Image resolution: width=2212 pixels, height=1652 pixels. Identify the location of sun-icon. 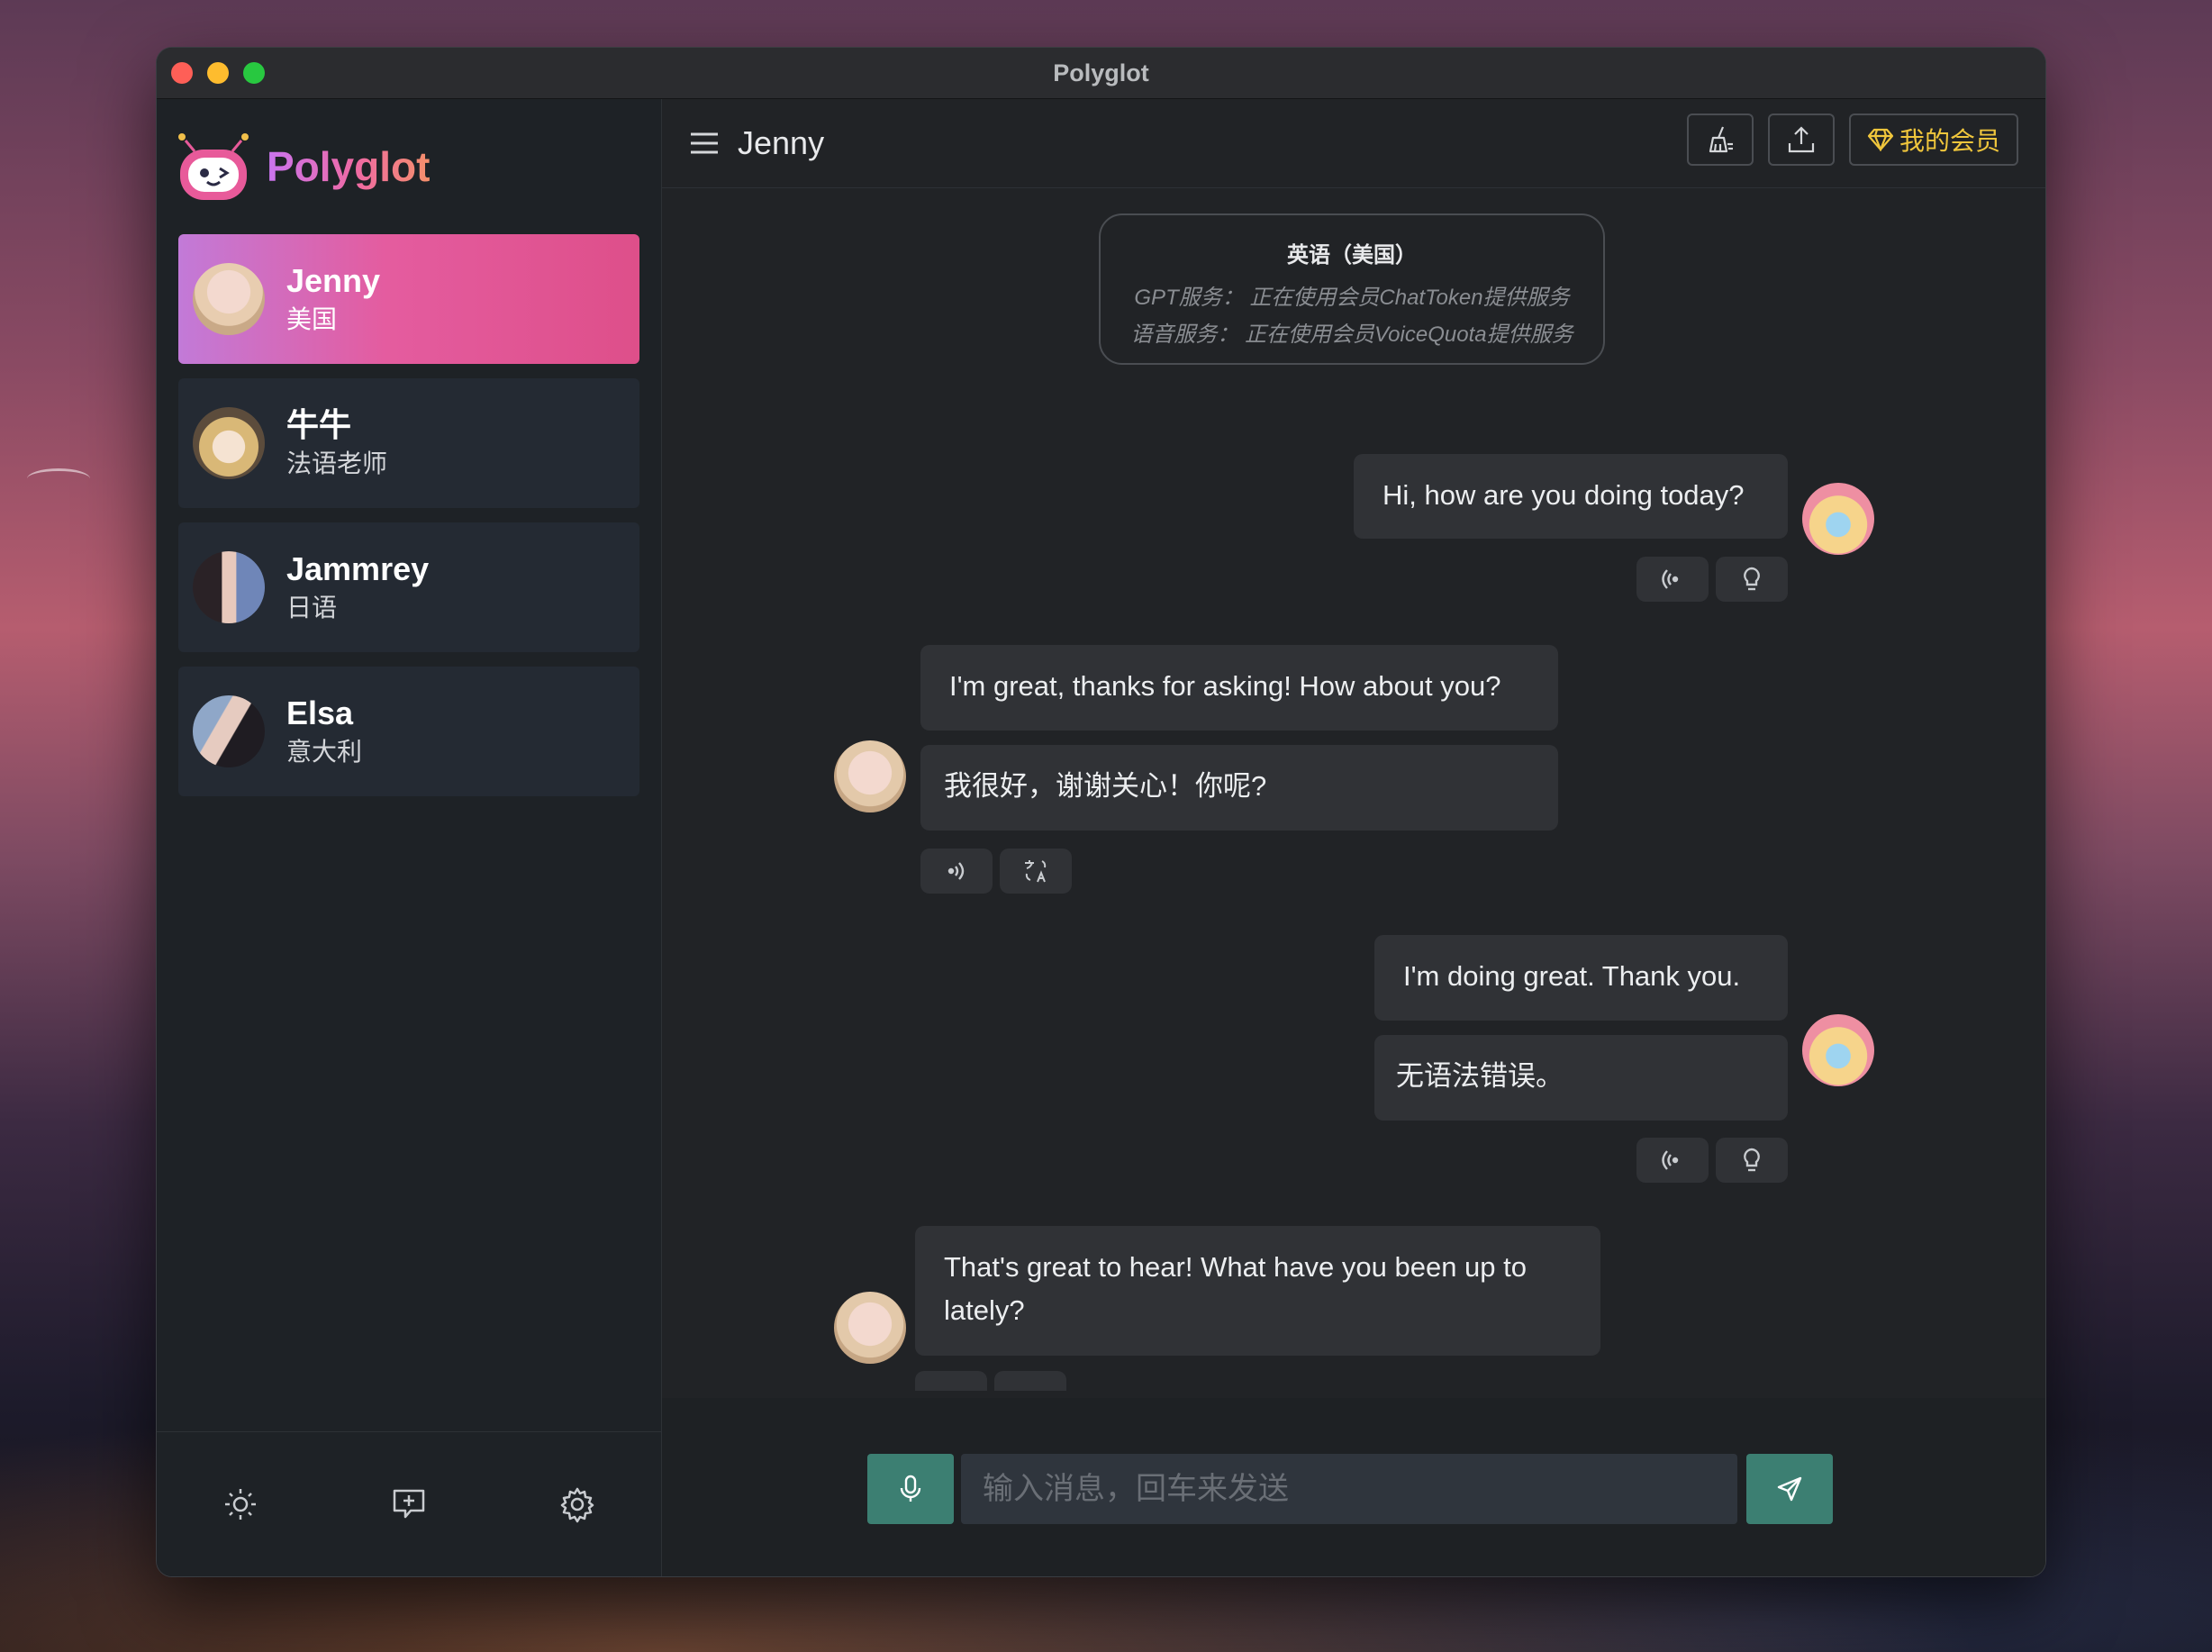
(241, 1504).